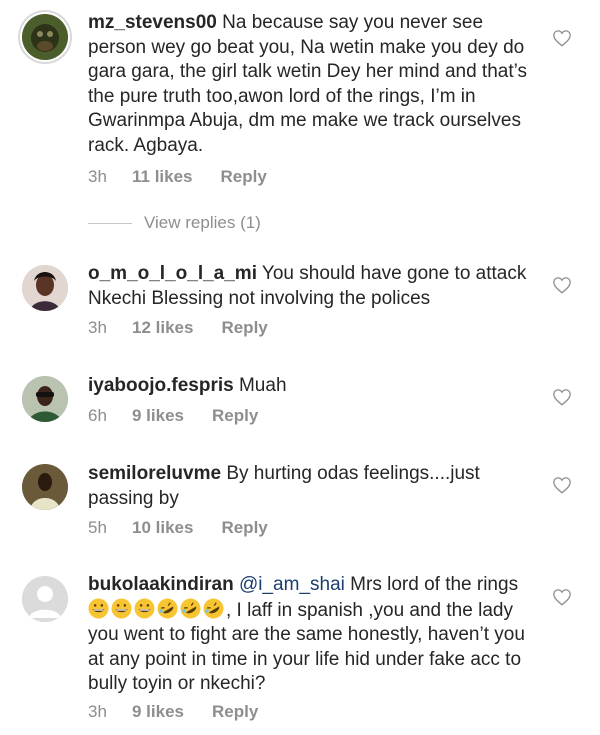 The image size is (600, 735). I want to click on comment-username: bukolaakindiran, so click(161, 584).